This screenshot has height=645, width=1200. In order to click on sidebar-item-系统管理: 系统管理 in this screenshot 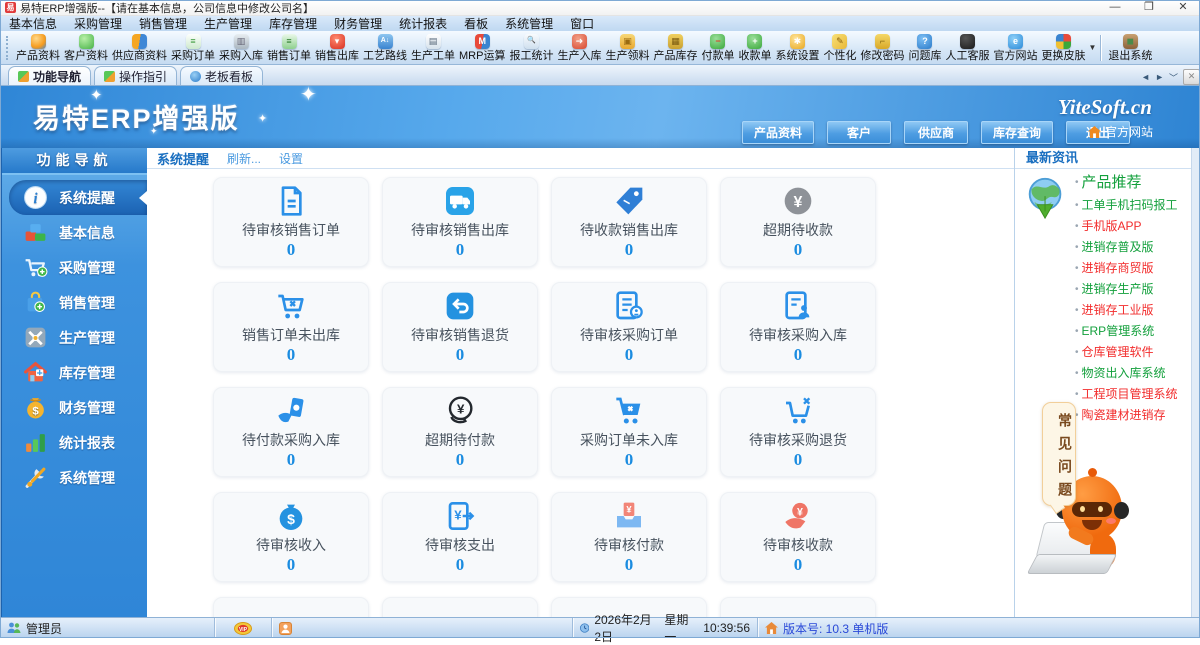, I will do `click(74, 477)`.